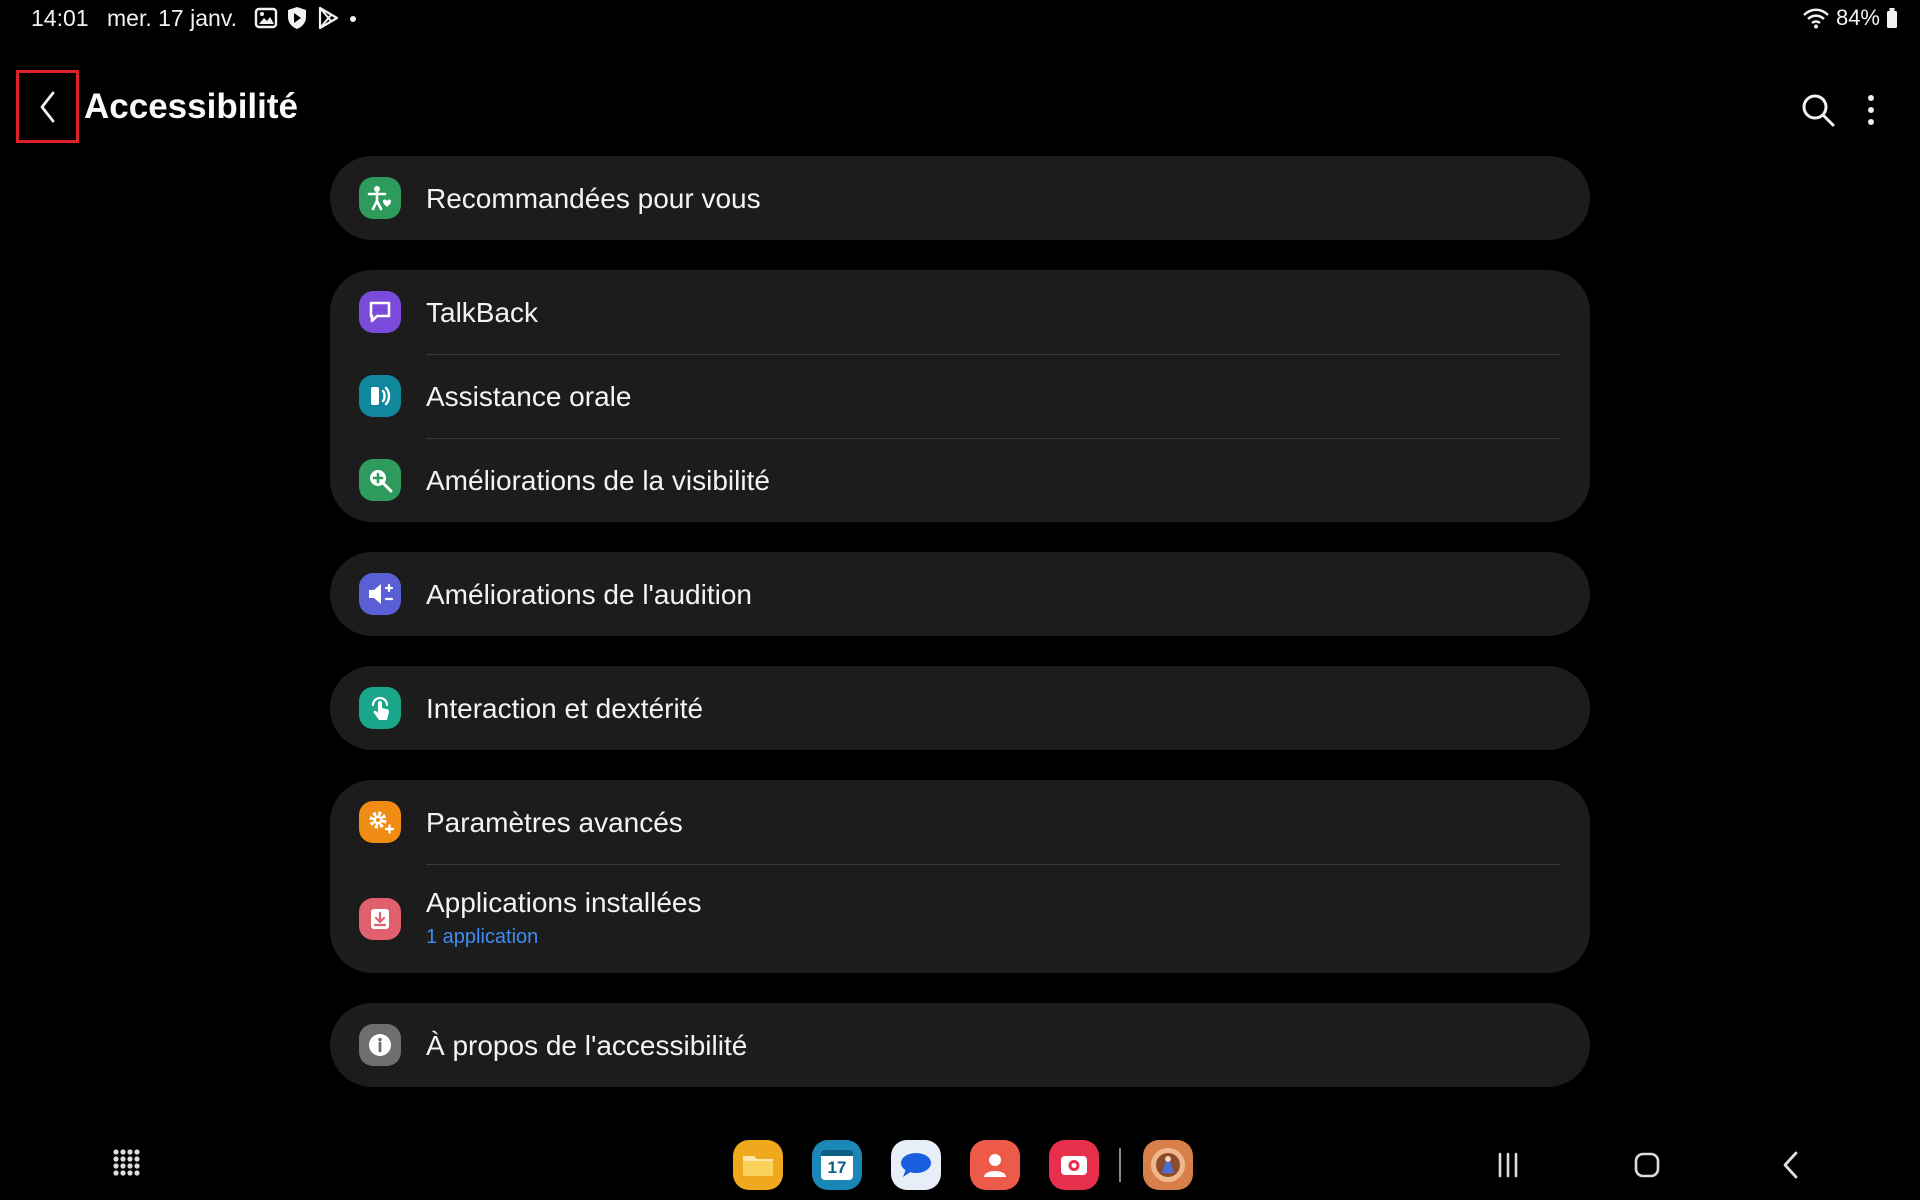 This screenshot has width=1920, height=1200. I want to click on list-item-talkback: TalkBack, so click(960, 312).